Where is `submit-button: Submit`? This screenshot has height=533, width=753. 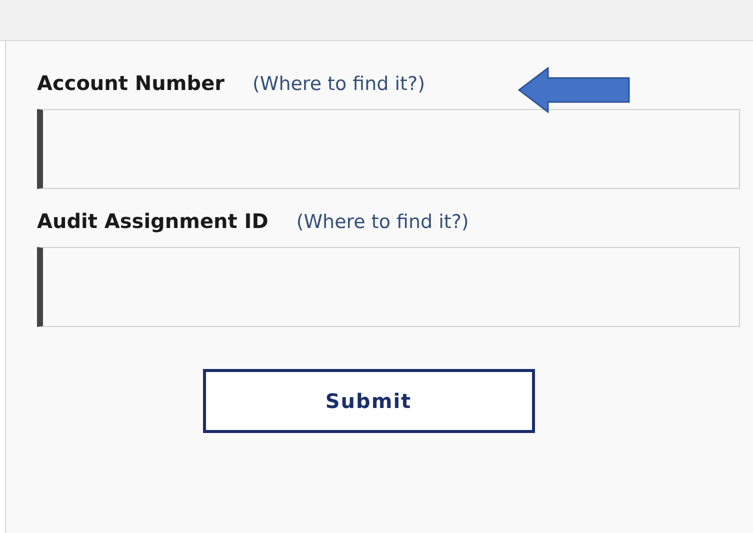
submit-button: Submit is located at coordinates (368, 401).